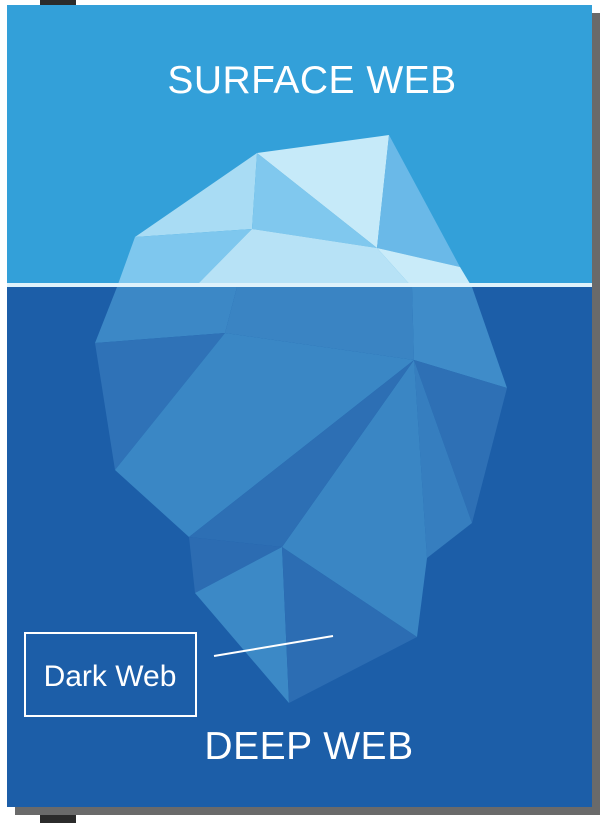 Image resolution: width=605 pixels, height=823 pixels. I want to click on bottom-edge-bar, so click(58, 816).